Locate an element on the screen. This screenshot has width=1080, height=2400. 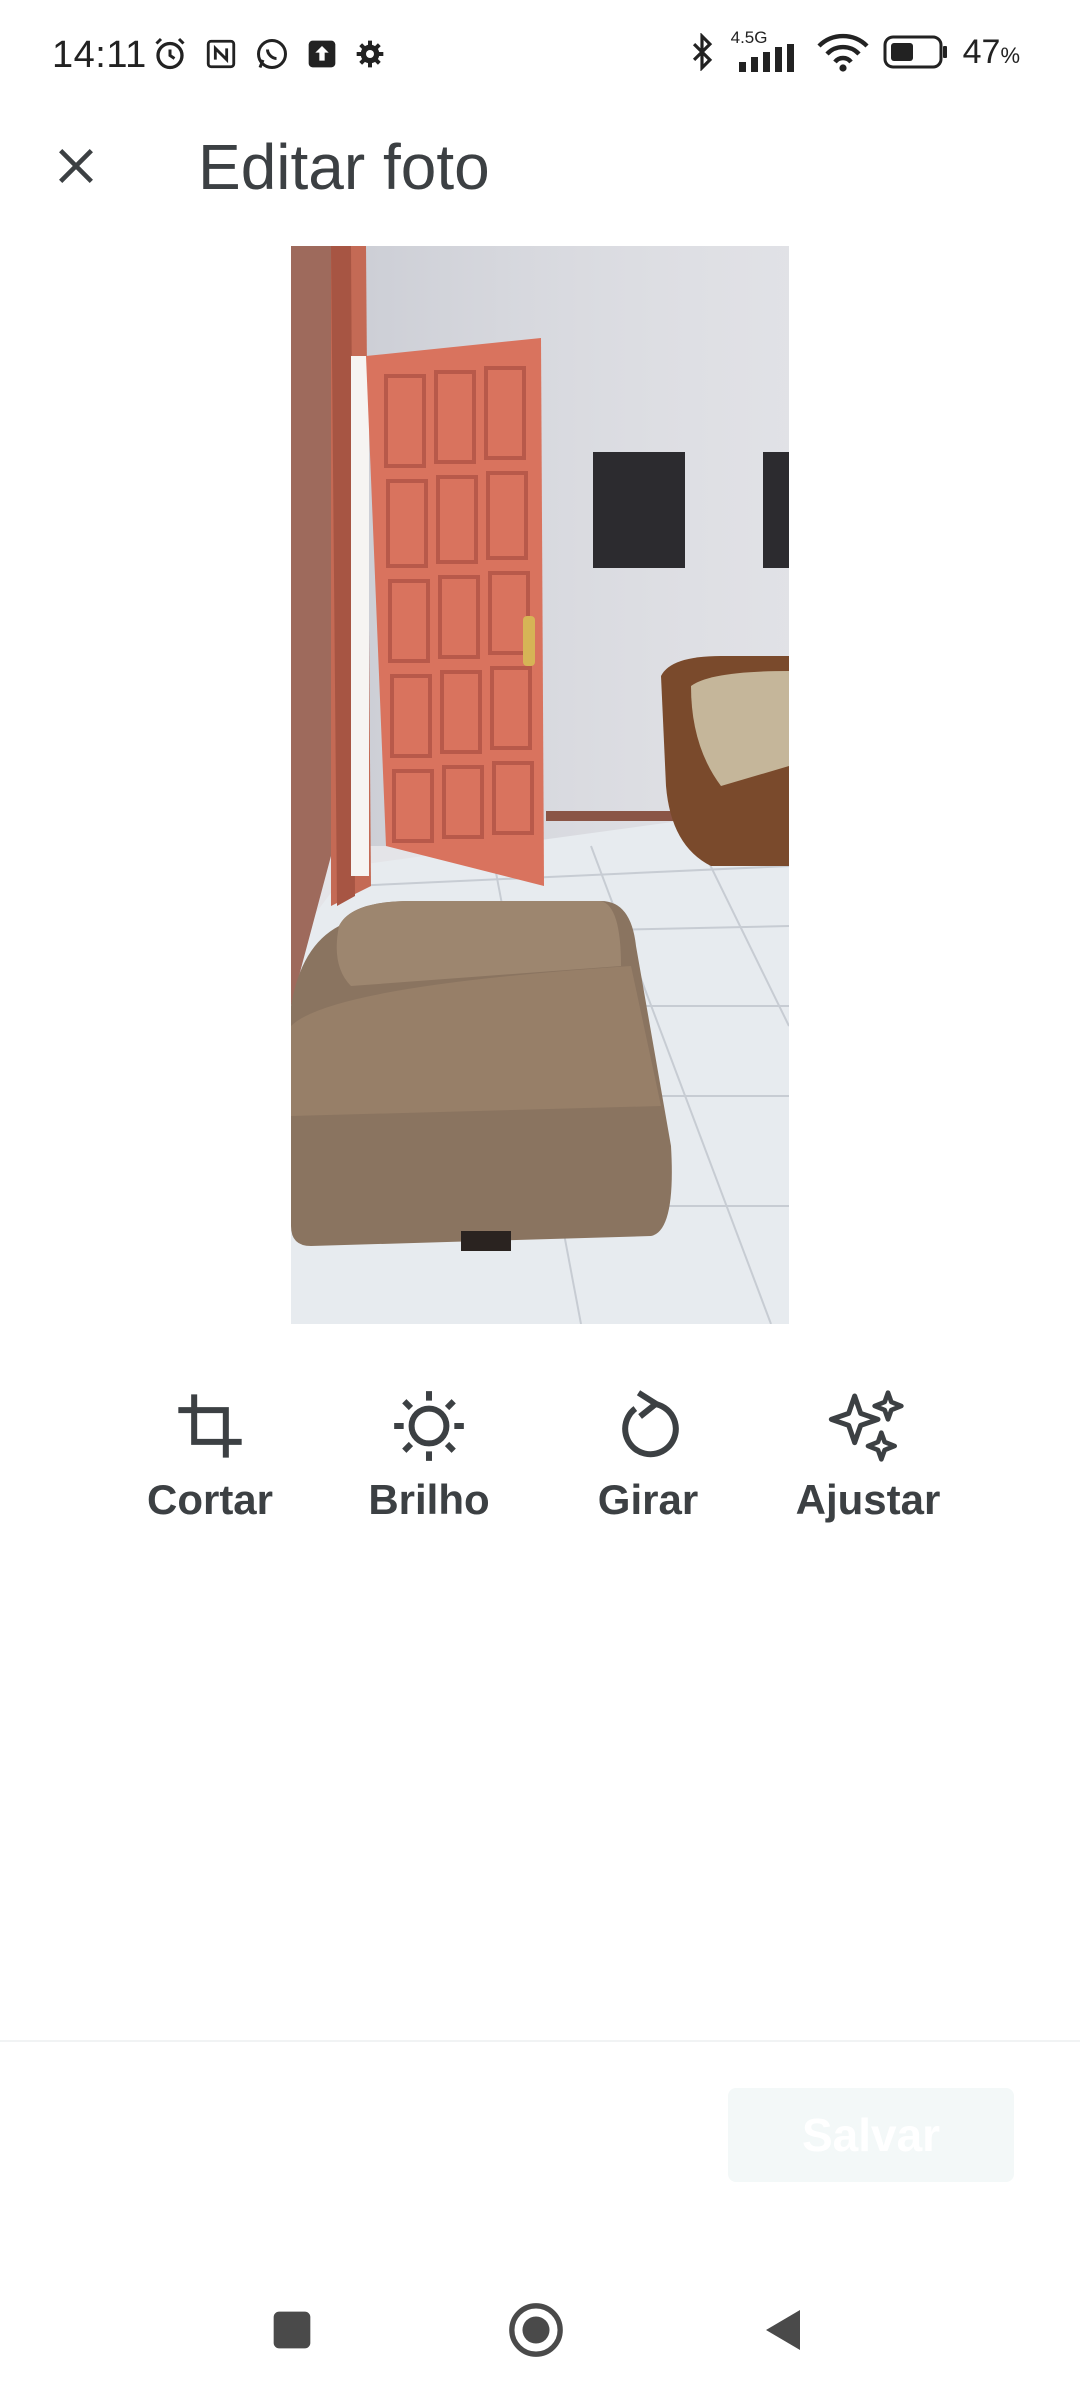
status-icons-right: 4.5G 47% is located at coordinates (854, 50).